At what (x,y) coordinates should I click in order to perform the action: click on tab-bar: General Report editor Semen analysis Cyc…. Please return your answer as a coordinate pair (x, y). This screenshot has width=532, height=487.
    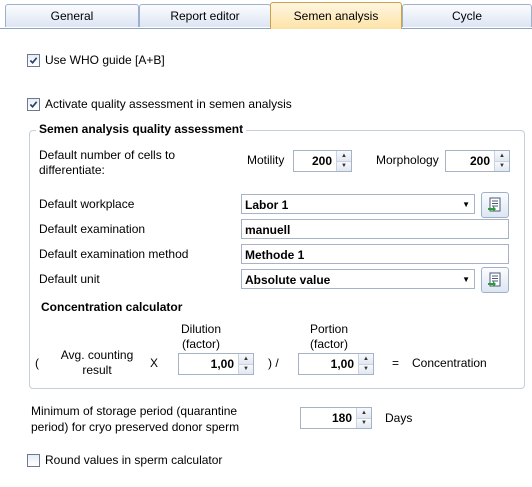
    Looking at the image, I should click on (266, 14).